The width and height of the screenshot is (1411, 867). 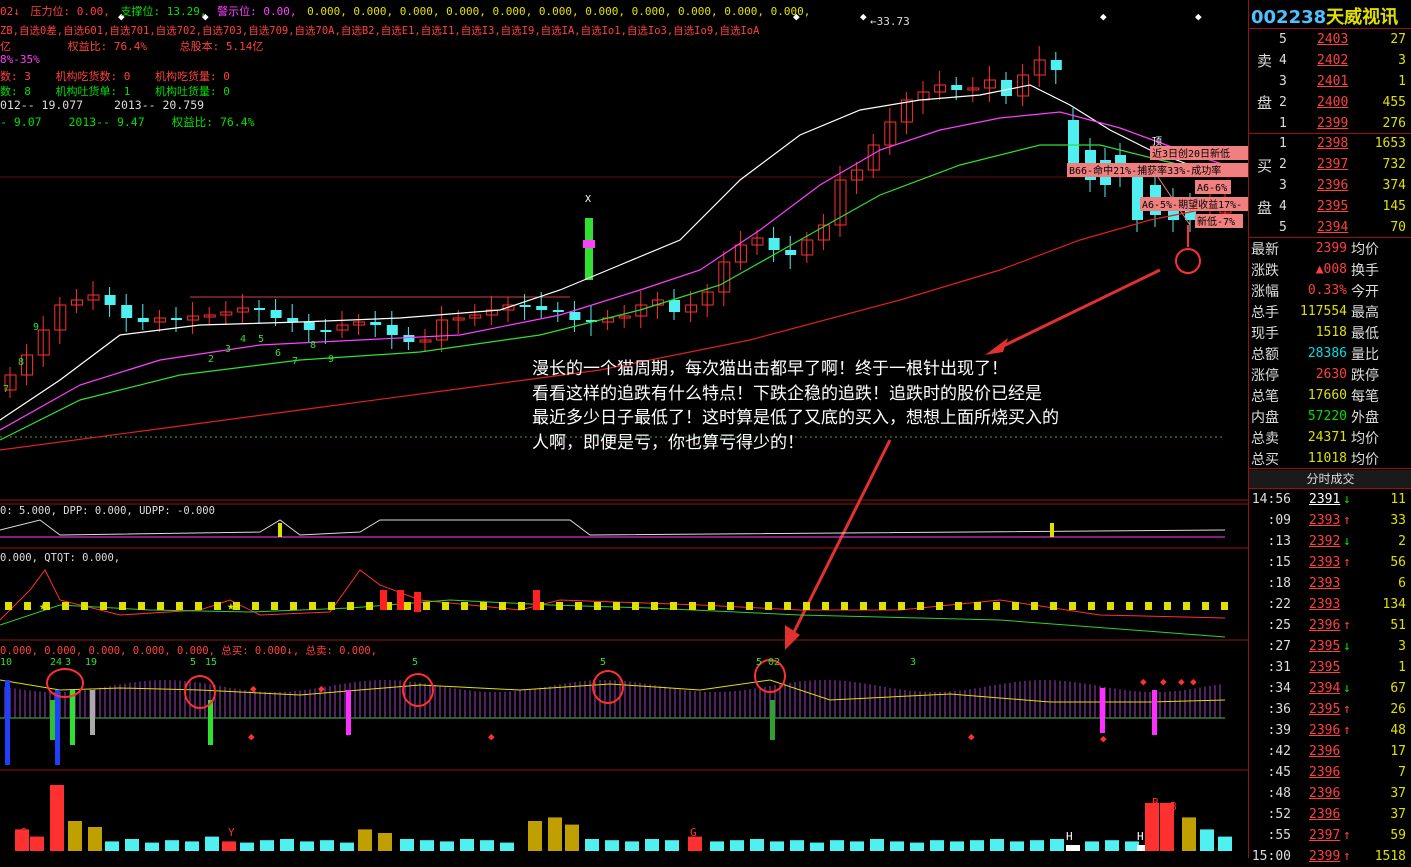 I want to click on stat-key: 总额, so click(x=1265, y=355).